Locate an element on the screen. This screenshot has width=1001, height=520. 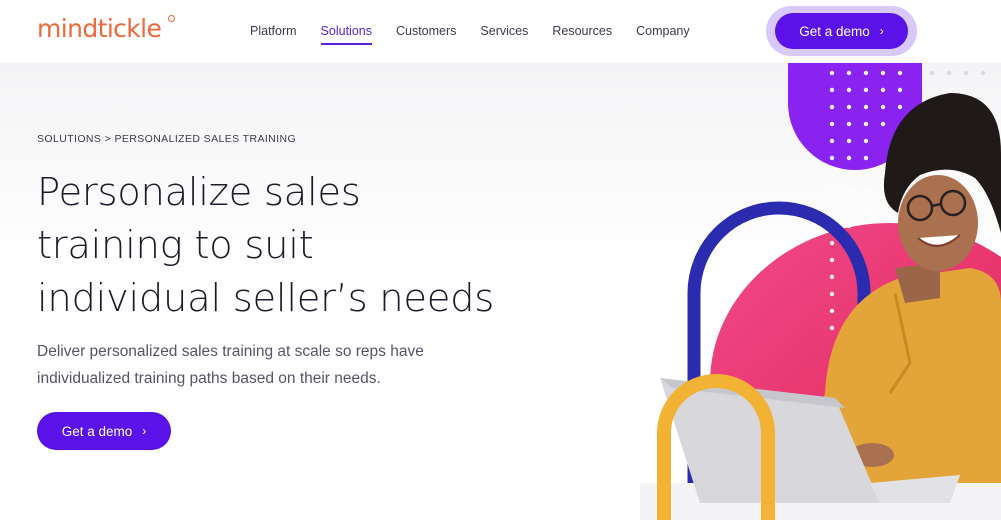
breadcrumb: SOLUTIONS > PERSONALIZED SALES TRAINING is located at coordinates (167, 139).